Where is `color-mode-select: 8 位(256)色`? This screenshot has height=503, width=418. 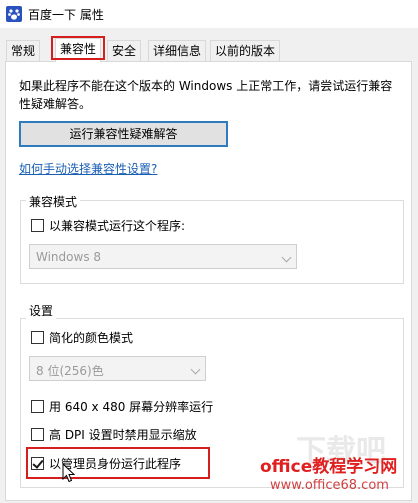 color-mode-select: 8 位(256)色 is located at coordinates (117, 368).